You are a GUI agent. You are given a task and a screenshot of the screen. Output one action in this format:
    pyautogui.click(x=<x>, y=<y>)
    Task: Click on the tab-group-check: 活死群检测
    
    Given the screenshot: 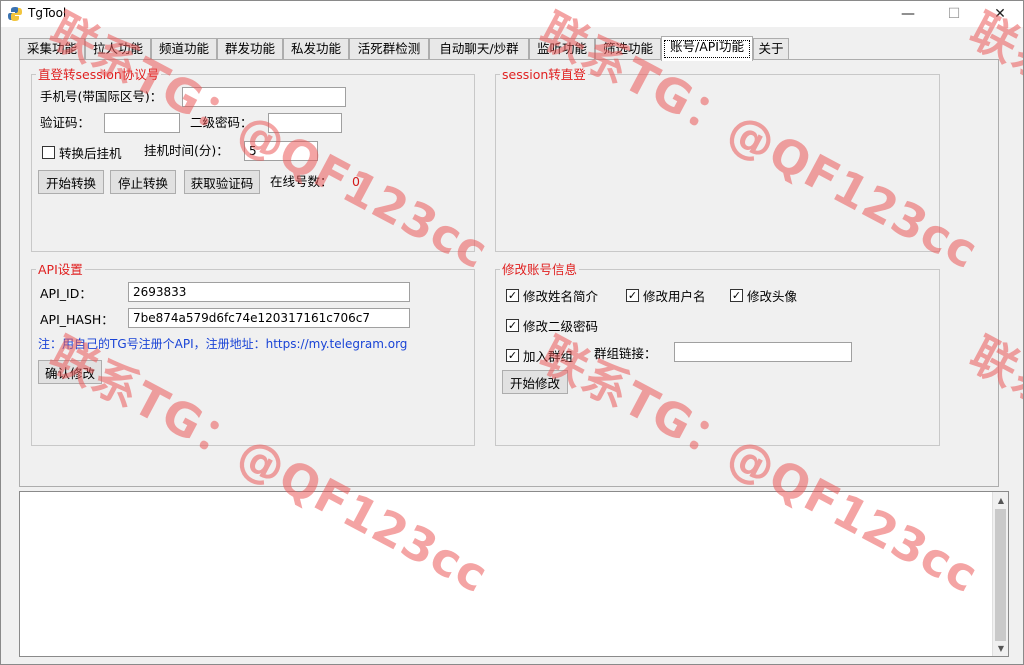 What is the action you would take?
    pyautogui.click(x=389, y=49)
    